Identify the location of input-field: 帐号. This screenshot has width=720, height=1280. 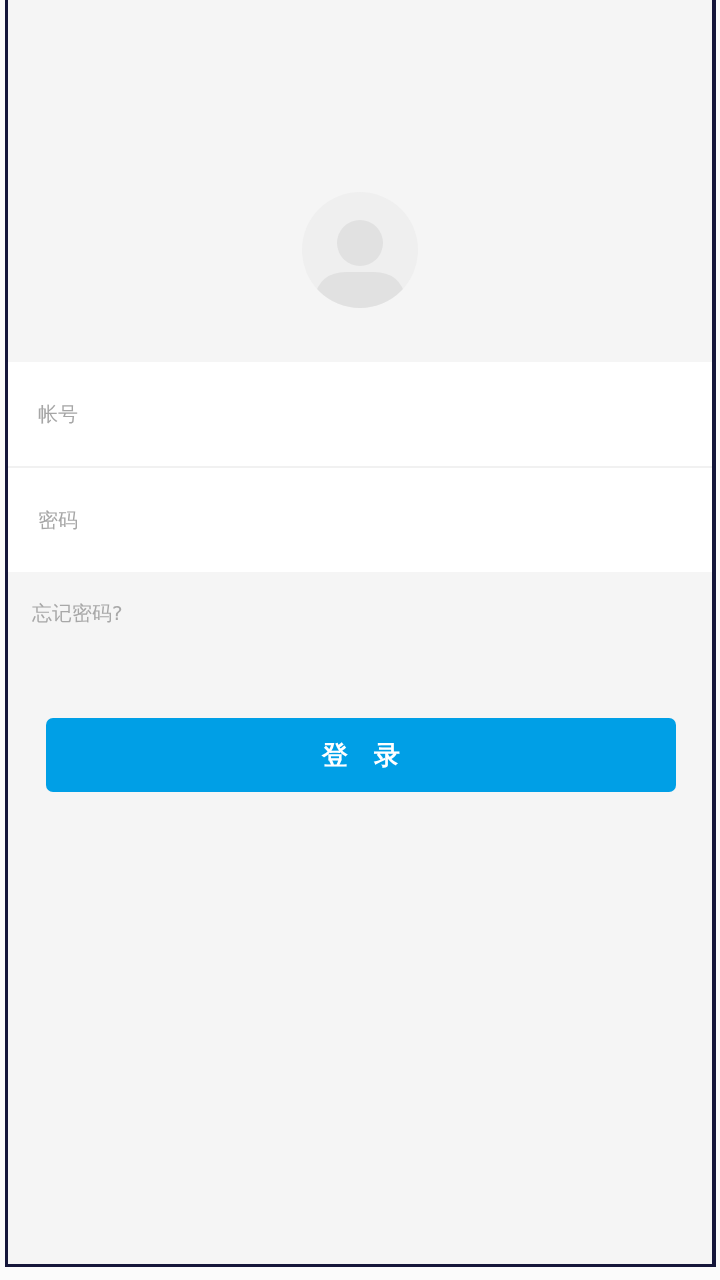
(360, 414).